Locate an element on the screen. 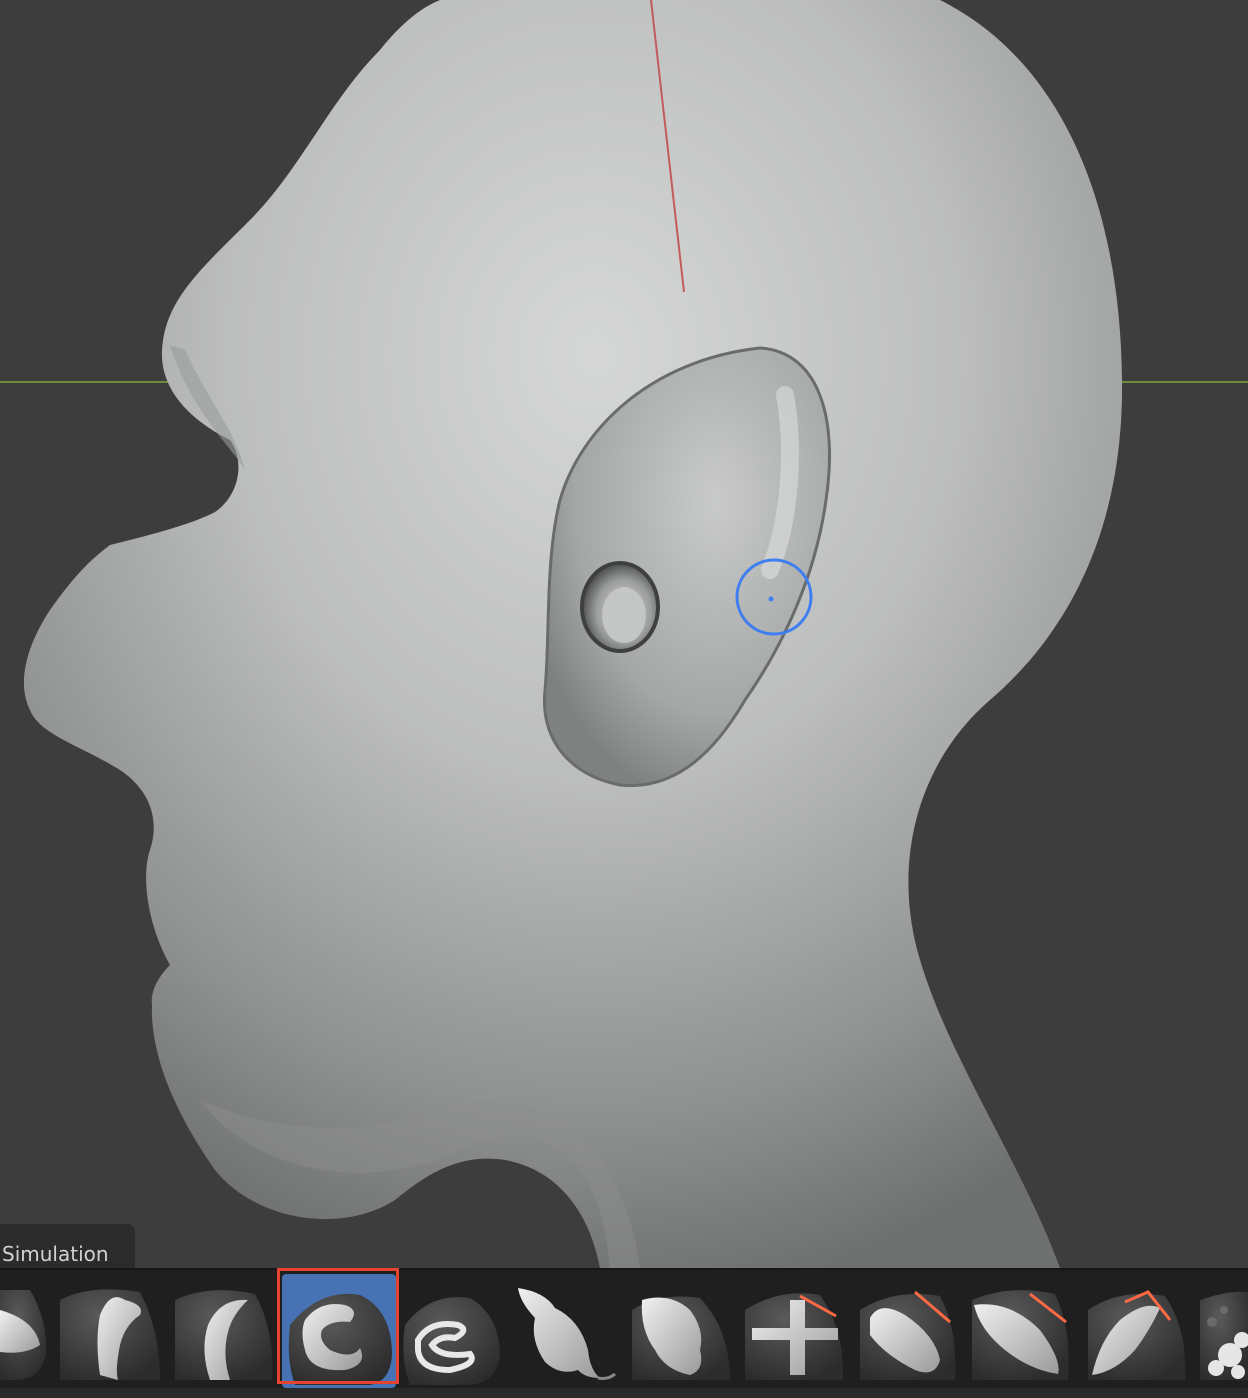 The height and width of the screenshot is (1398, 1248). ear-hole-inner is located at coordinates (624, 615).